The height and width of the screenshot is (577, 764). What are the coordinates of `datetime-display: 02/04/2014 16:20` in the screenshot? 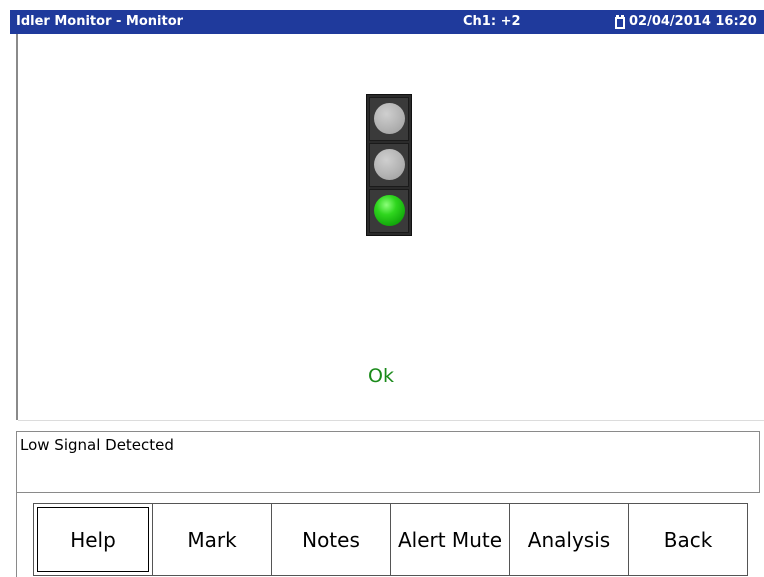 It's located at (685, 22).